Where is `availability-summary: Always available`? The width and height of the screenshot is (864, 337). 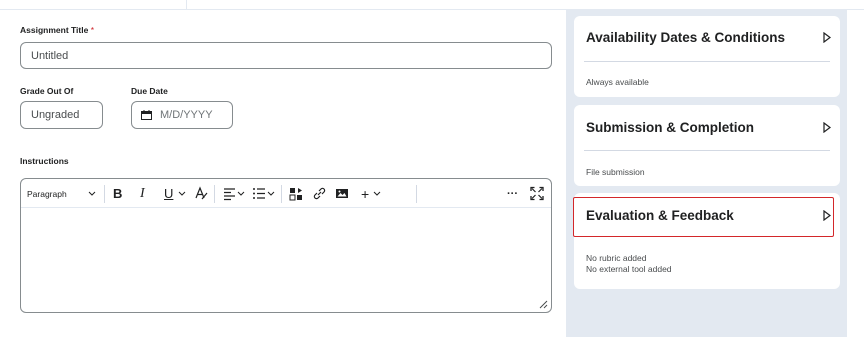
availability-summary: Always available is located at coordinates (617, 82).